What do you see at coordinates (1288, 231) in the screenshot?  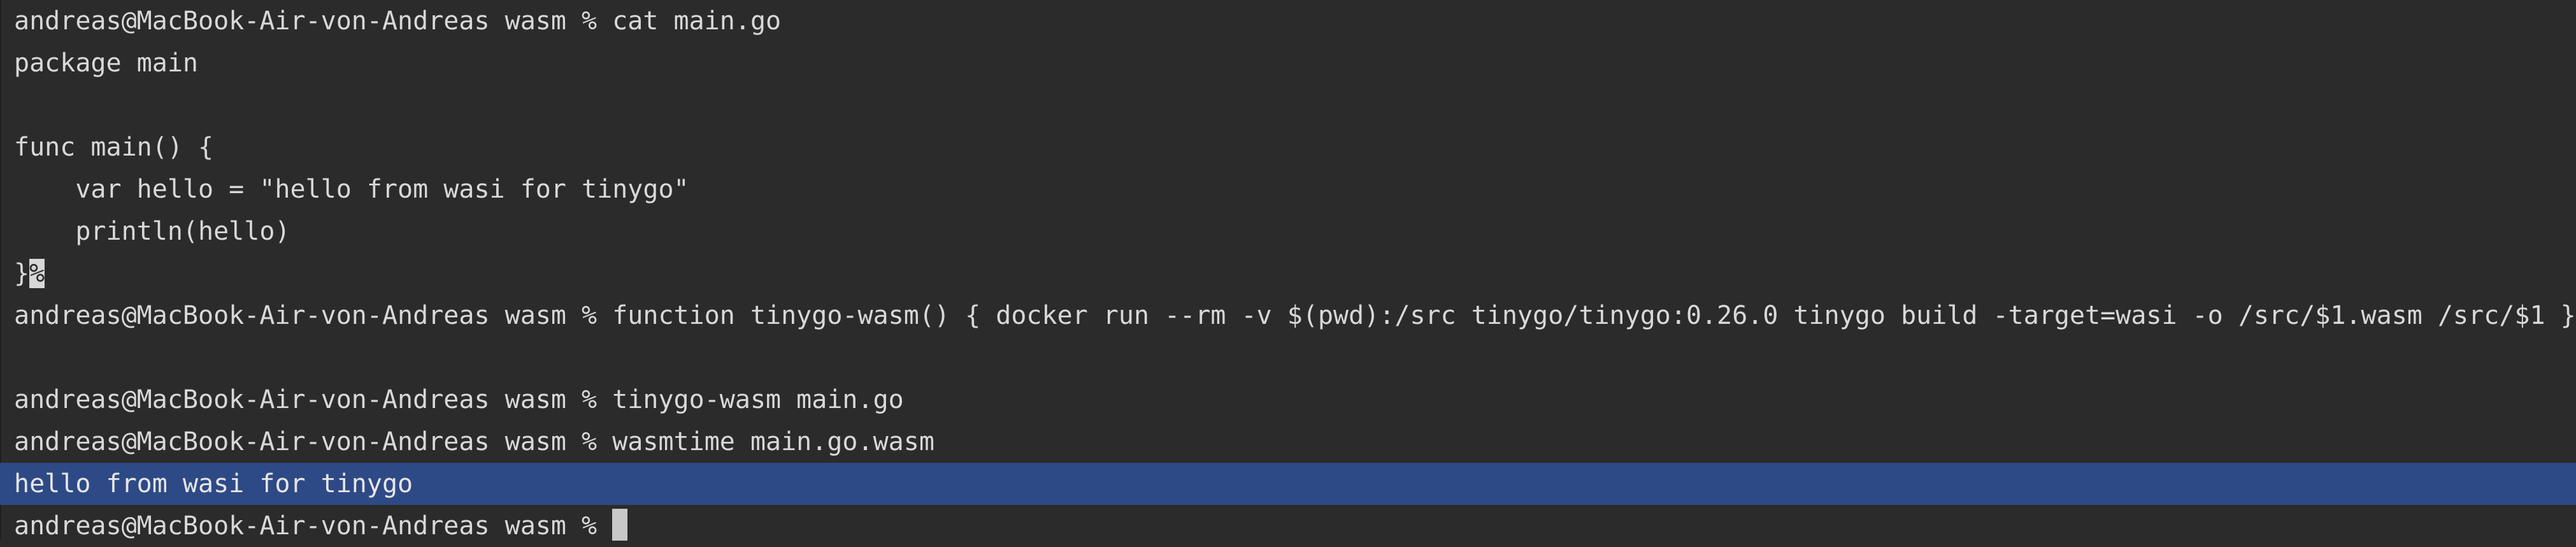 I see `terminal-line-code: println(hello)` at bounding box center [1288, 231].